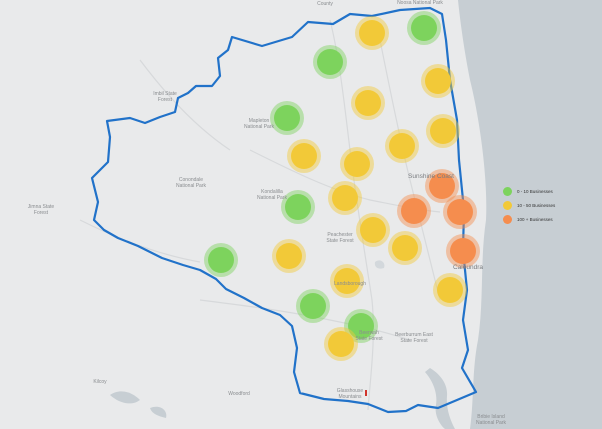 The height and width of the screenshot is (429, 602). I want to click on passage-water, so click(440, 398).